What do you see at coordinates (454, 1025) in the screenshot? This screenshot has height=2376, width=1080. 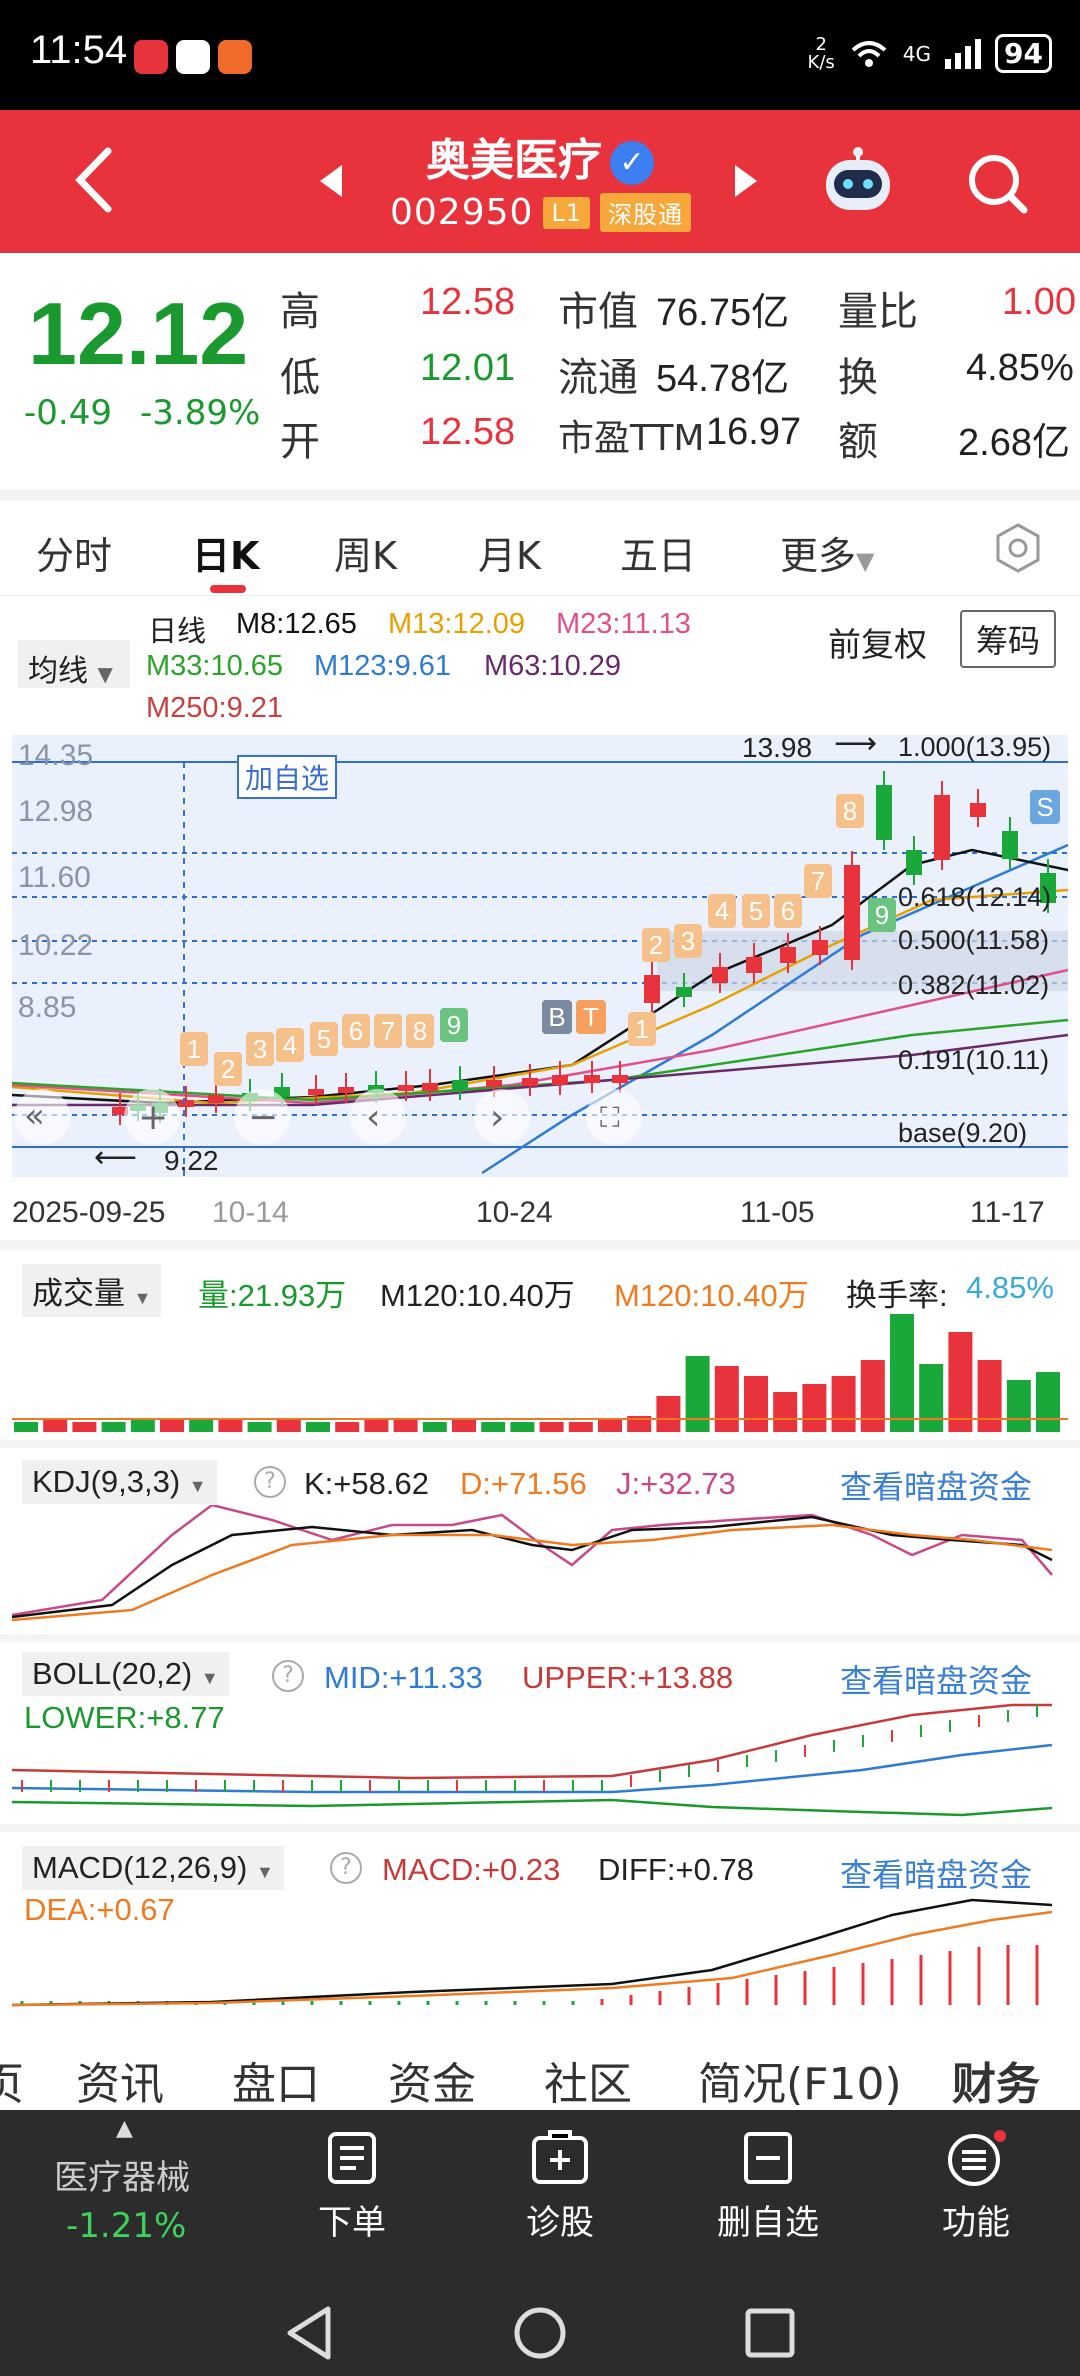 I see `signal-badge: 9` at bounding box center [454, 1025].